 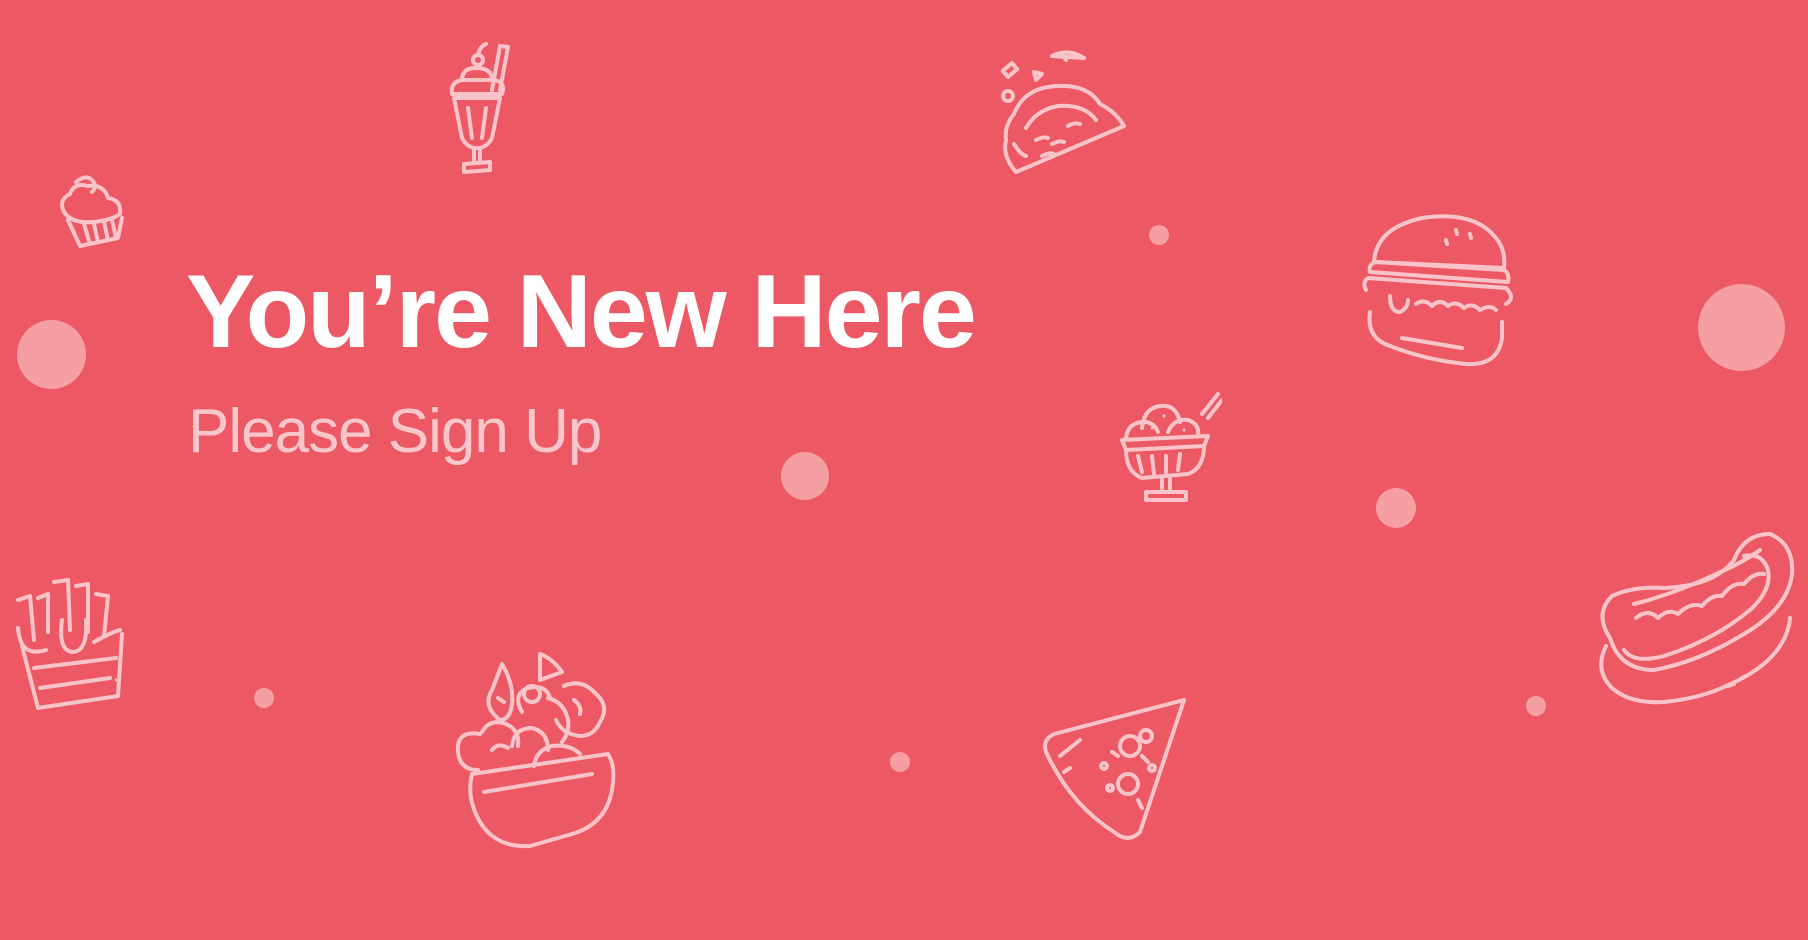 What do you see at coordinates (1171, 447) in the screenshot?
I see `ice-cream-sundae-icon` at bounding box center [1171, 447].